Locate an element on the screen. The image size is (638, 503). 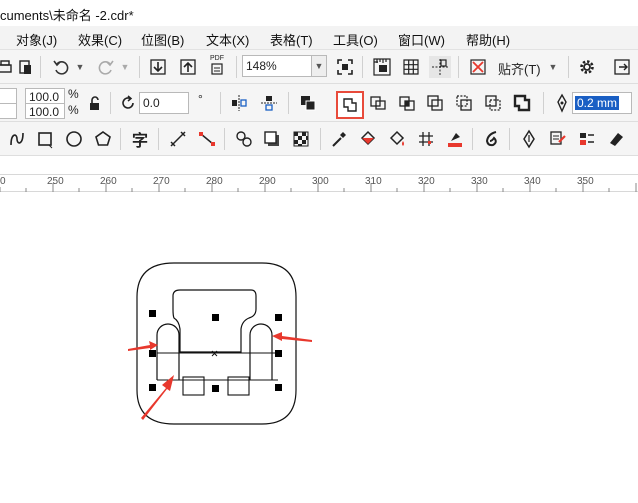
connector-tool-icon is located at coordinates (207, 139).